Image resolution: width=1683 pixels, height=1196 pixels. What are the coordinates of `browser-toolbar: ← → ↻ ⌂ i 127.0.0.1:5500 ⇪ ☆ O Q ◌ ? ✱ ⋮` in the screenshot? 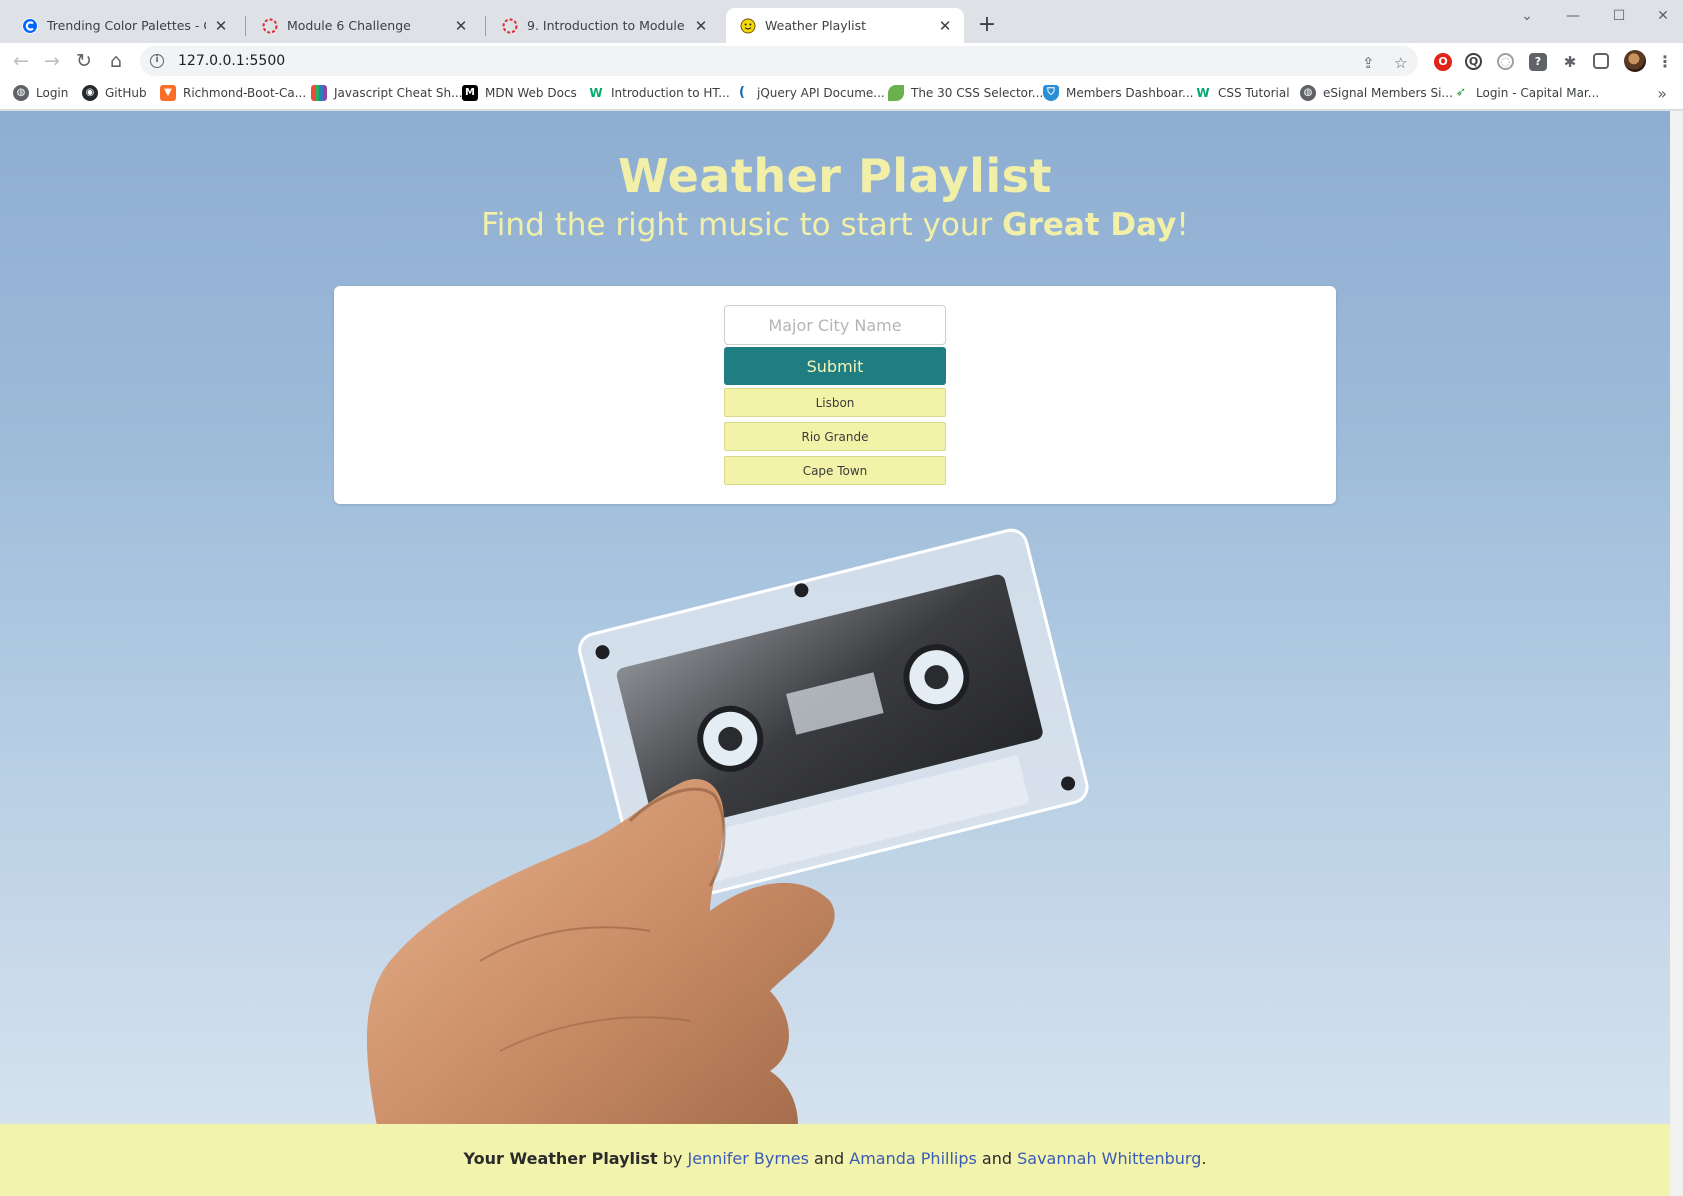 It's located at (841, 61).